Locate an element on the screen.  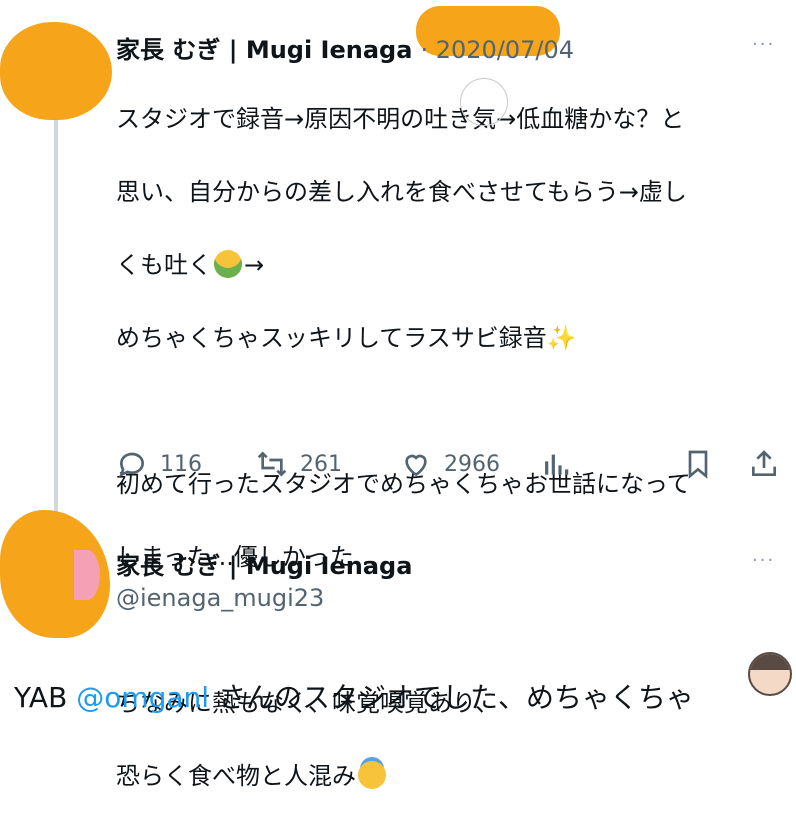
like-count: 2966 is located at coordinates (472, 464).